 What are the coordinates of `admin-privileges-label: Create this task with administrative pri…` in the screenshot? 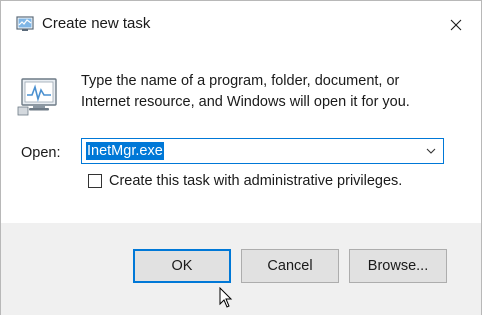 It's located at (255, 181).